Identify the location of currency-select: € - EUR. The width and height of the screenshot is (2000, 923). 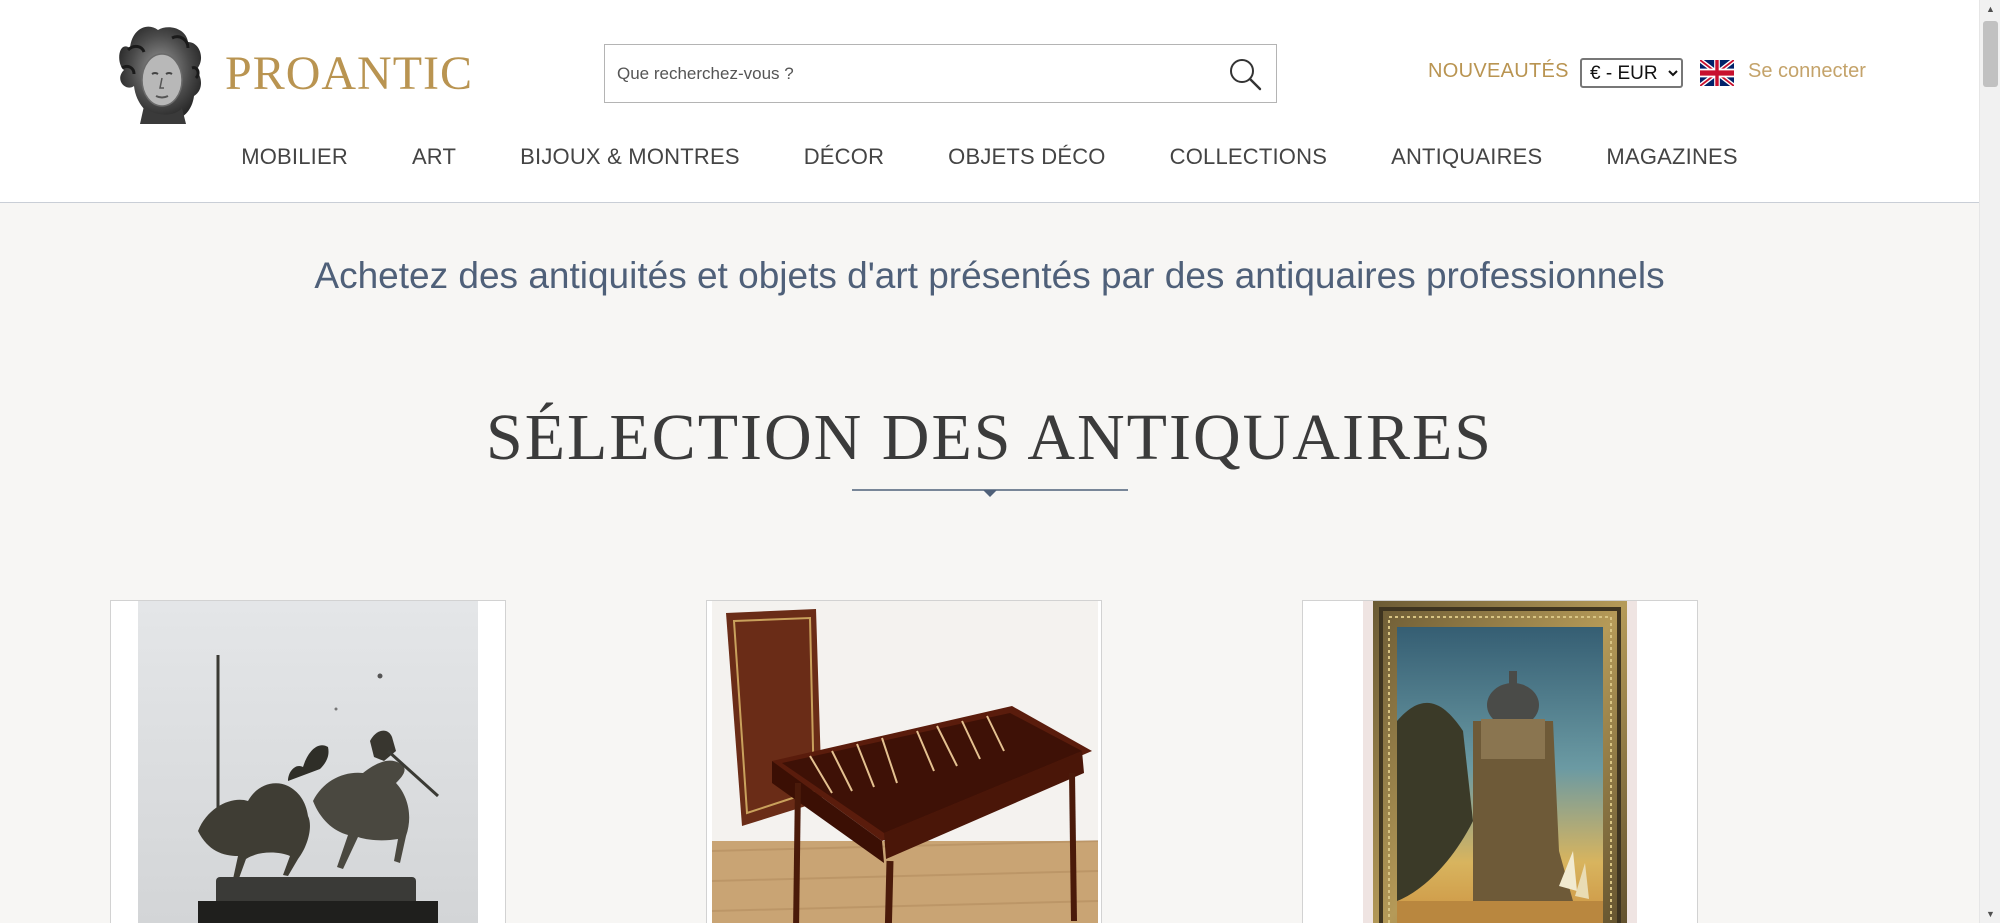
(1631, 73).